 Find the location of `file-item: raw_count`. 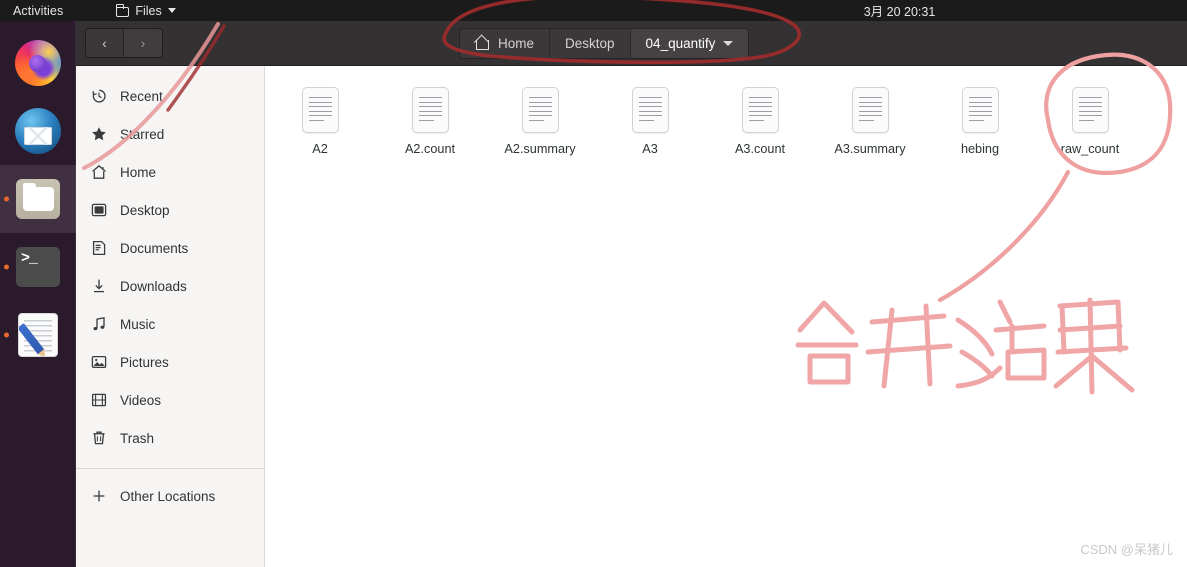

file-item: raw_count is located at coordinates (1090, 122).